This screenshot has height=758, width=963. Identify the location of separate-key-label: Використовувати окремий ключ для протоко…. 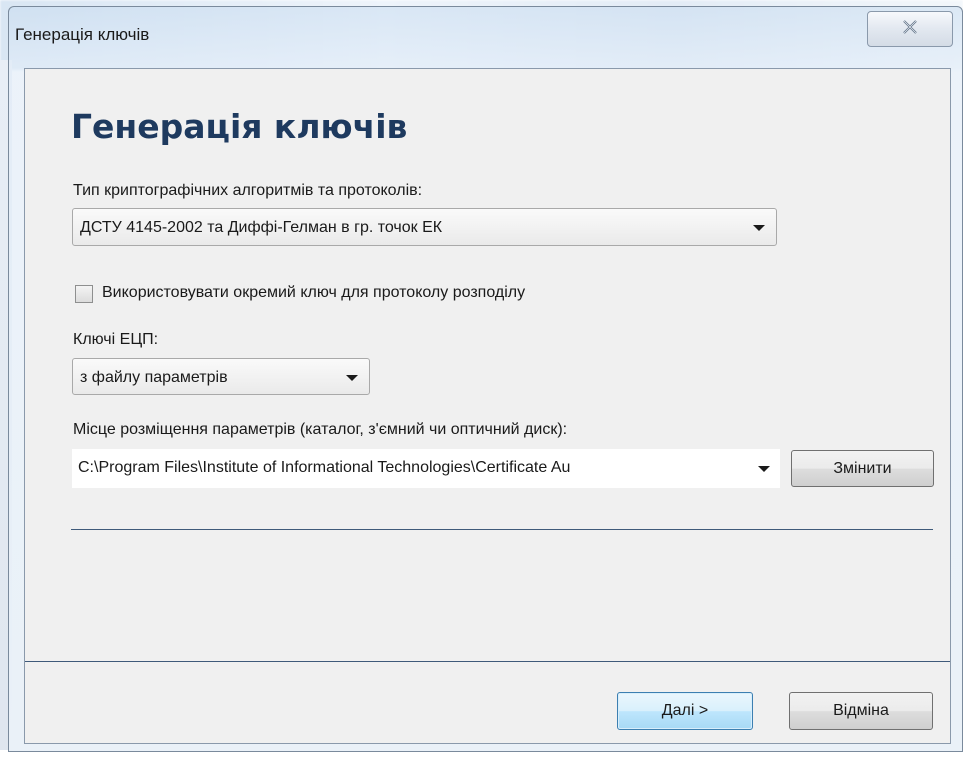
(313, 293).